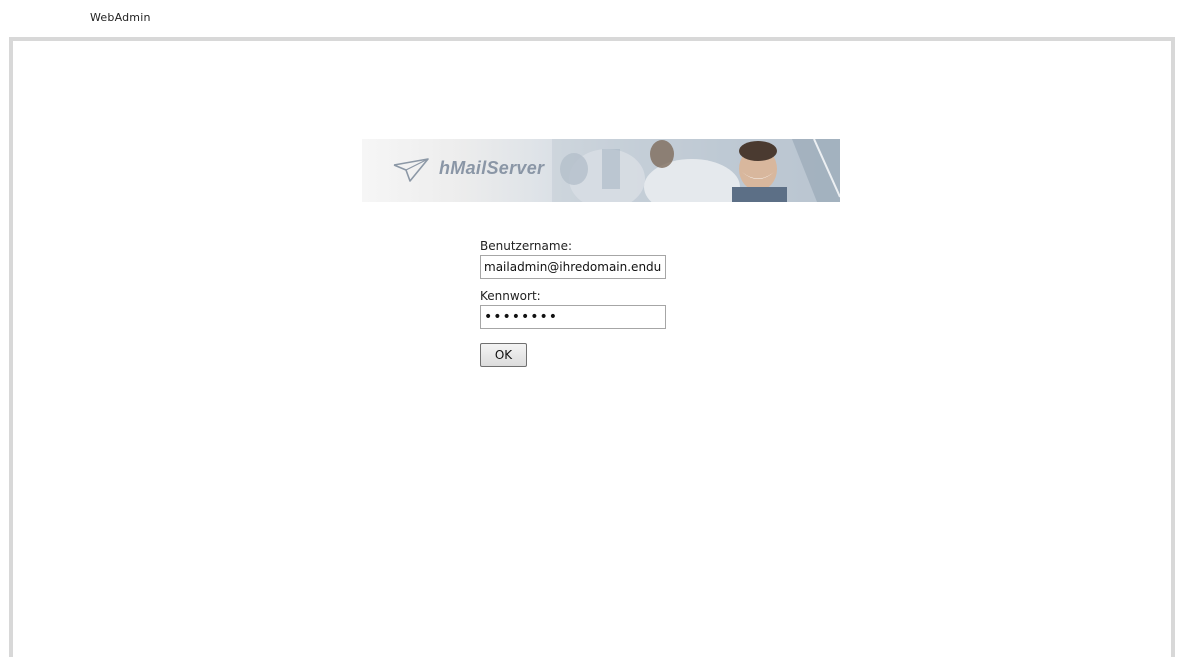  What do you see at coordinates (510, 296) in the screenshot?
I see `password-label: Kennwort:` at bounding box center [510, 296].